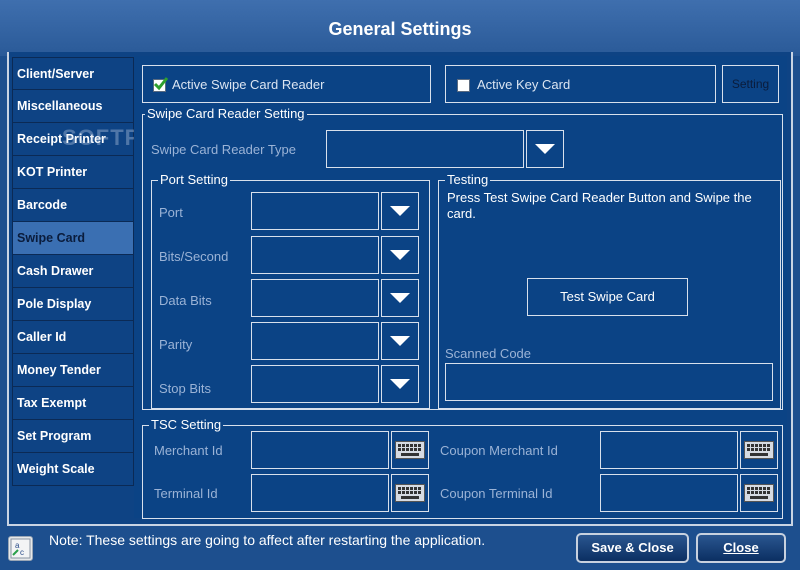  What do you see at coordinates (315, 341) in the screenshot?
I see `parity-select` at bounding box center [315, 341].